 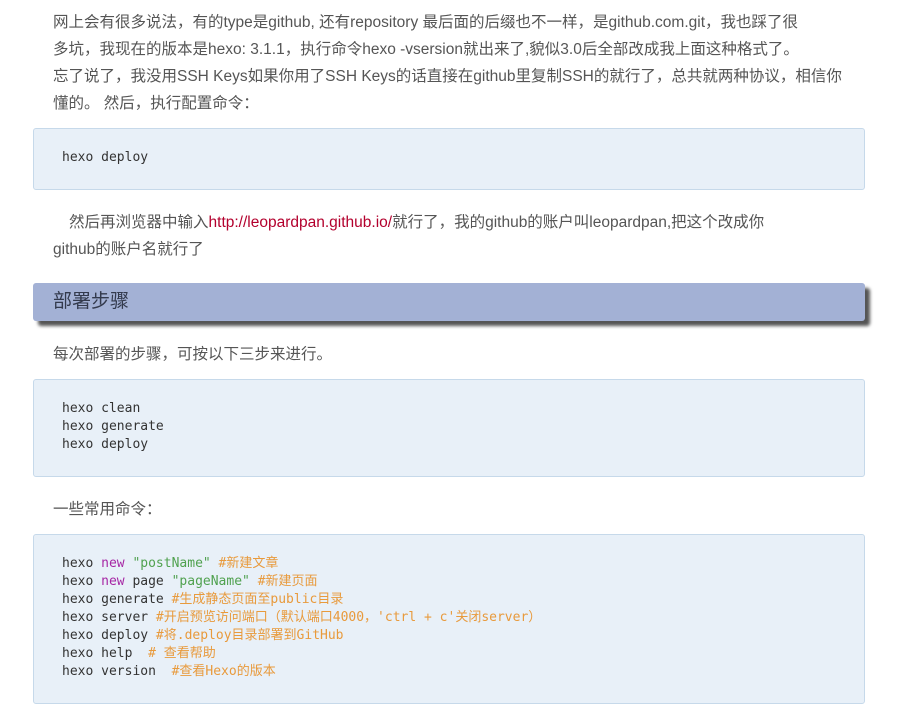 What do you see at coordinates (117, 671) in the screenshot?
I see `code-command: hexo version` at bounding box center [117, 671].